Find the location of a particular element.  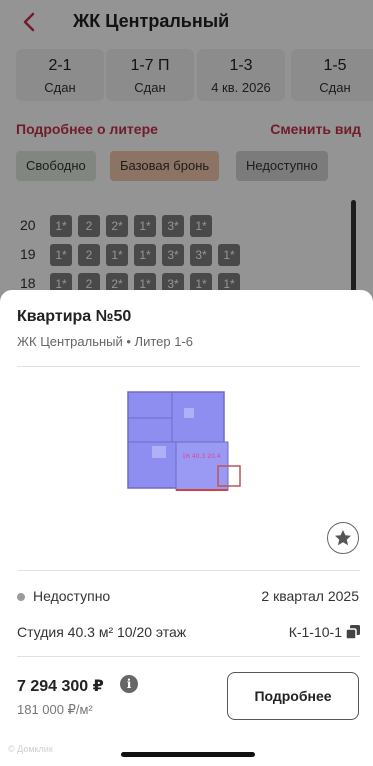

star-icon is located at coordinates (343, 538).